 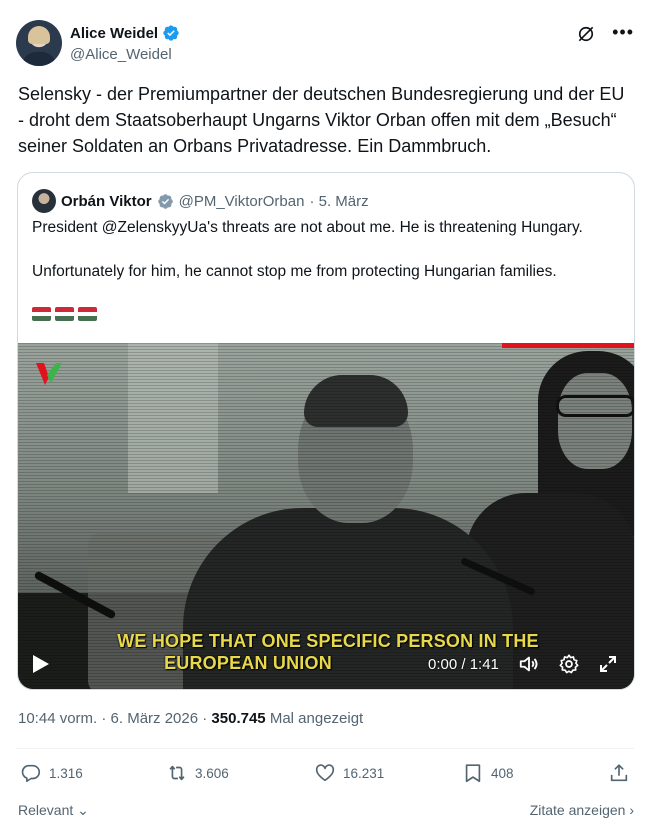 What do you see at coordinates (473, 773) in the screenshot?
I see `bookmark-icon` at bounding box center [473, 773].